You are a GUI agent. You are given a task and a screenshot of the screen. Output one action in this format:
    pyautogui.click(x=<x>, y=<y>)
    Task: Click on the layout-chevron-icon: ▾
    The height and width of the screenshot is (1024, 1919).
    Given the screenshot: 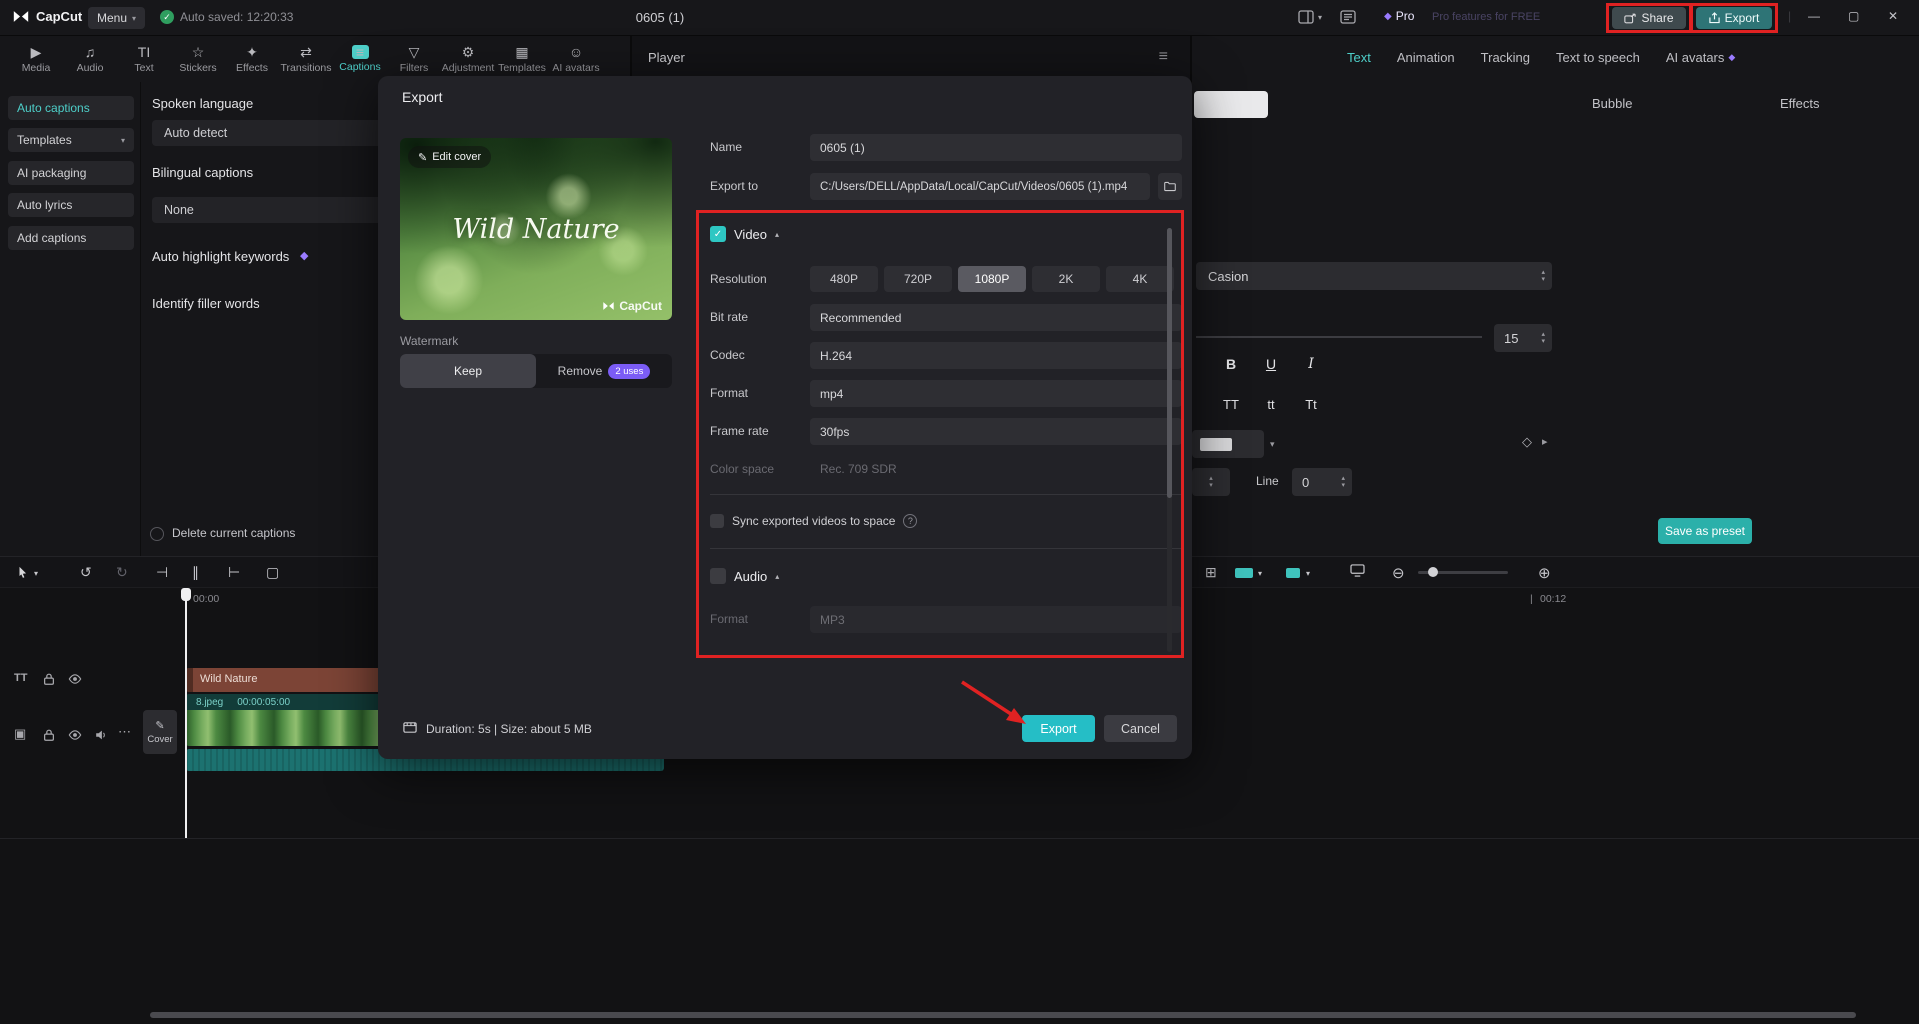 What is the action you would take?
    pyautogui.click(x=1320, y=17)
    